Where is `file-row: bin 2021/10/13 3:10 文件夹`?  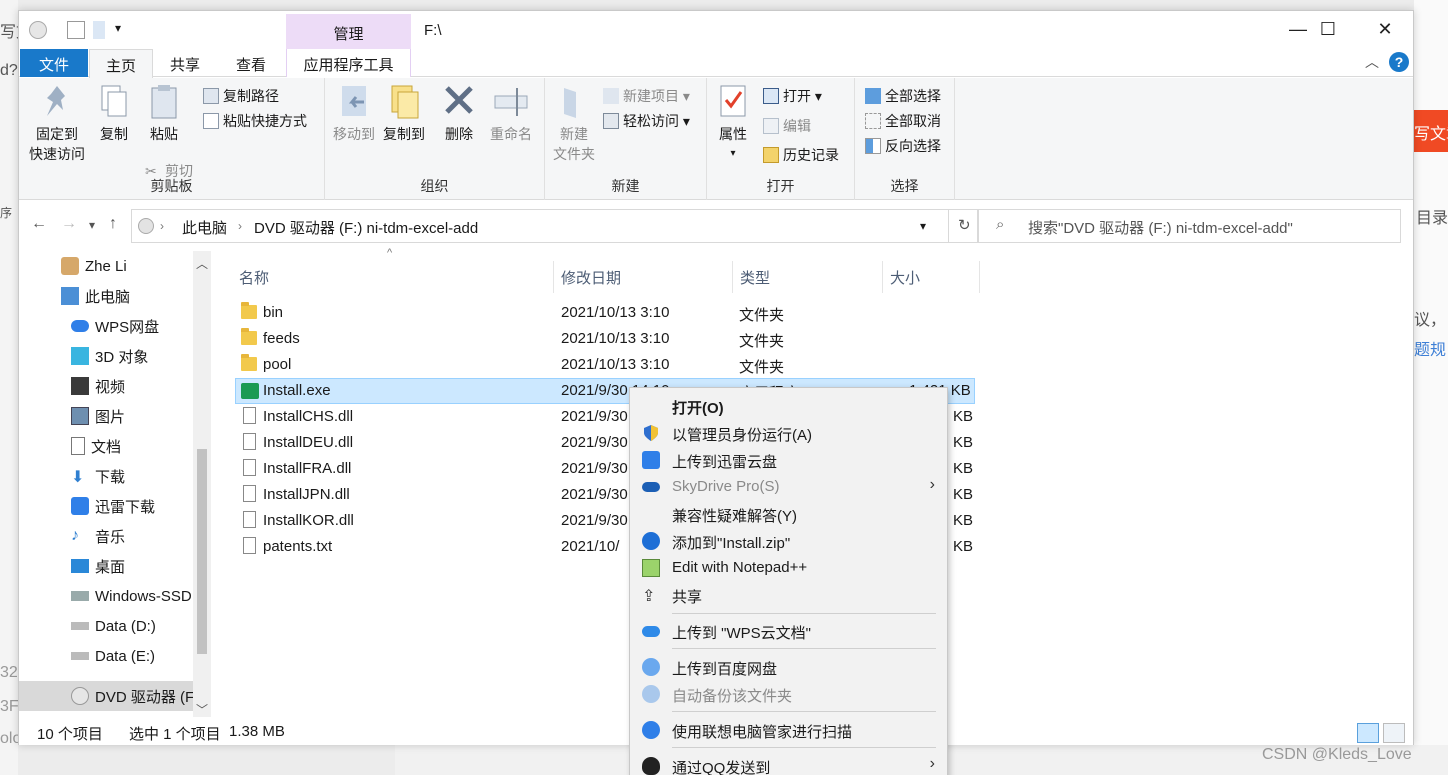 file-row: bin 2021/10/13 3:10 文件夹 is located at coordinates (605, 313).